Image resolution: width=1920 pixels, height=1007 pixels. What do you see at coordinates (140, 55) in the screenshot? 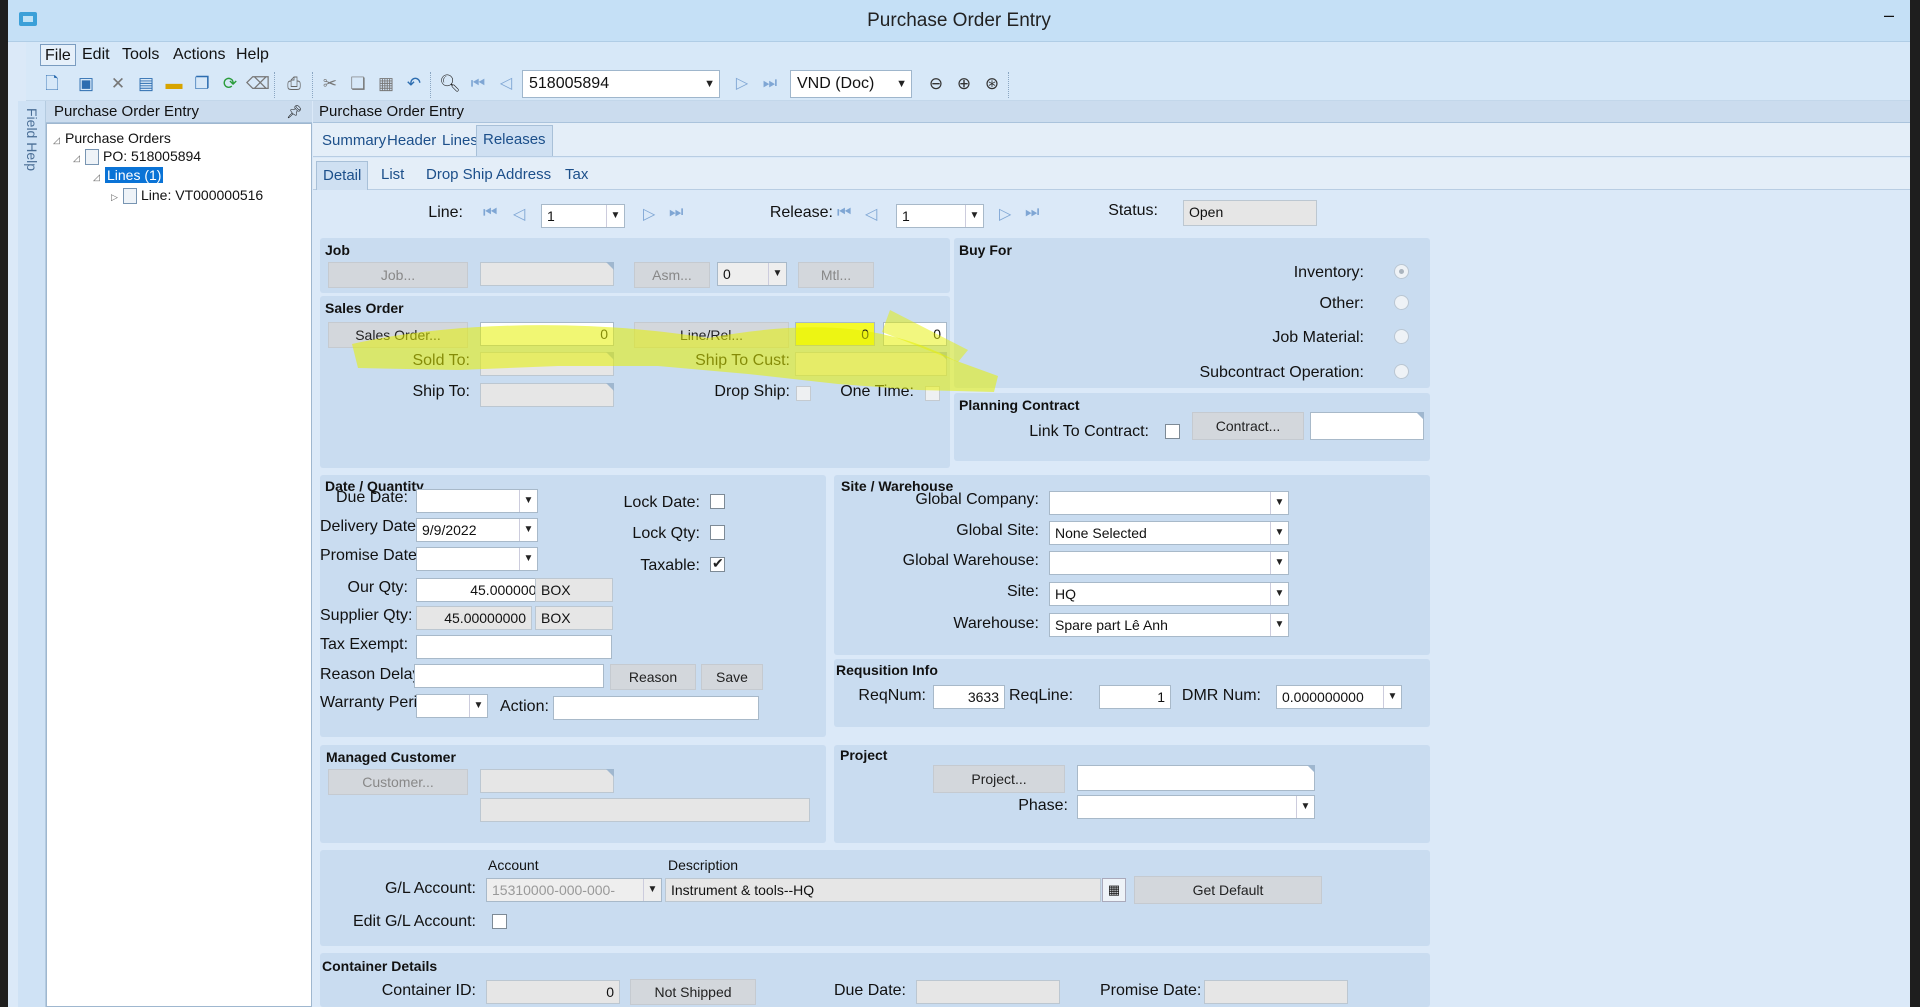
I see `menu-tools: Tools` at bounding box center [140, 55].